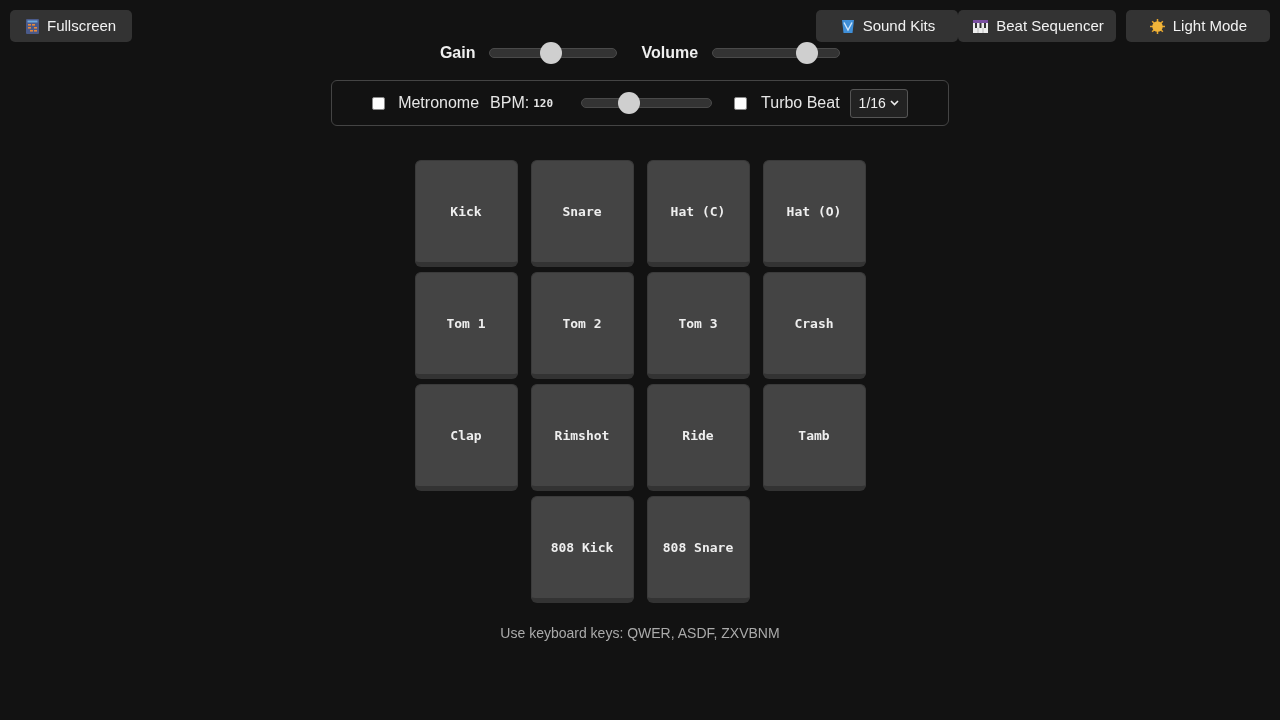  I want to click on drum-pad: Rimshot, so click(582, 437).